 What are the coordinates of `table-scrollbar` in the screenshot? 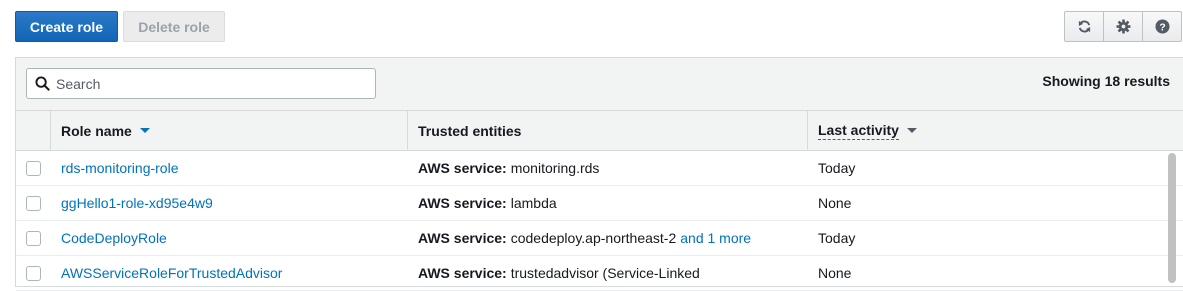 It's located at (1172, 218).